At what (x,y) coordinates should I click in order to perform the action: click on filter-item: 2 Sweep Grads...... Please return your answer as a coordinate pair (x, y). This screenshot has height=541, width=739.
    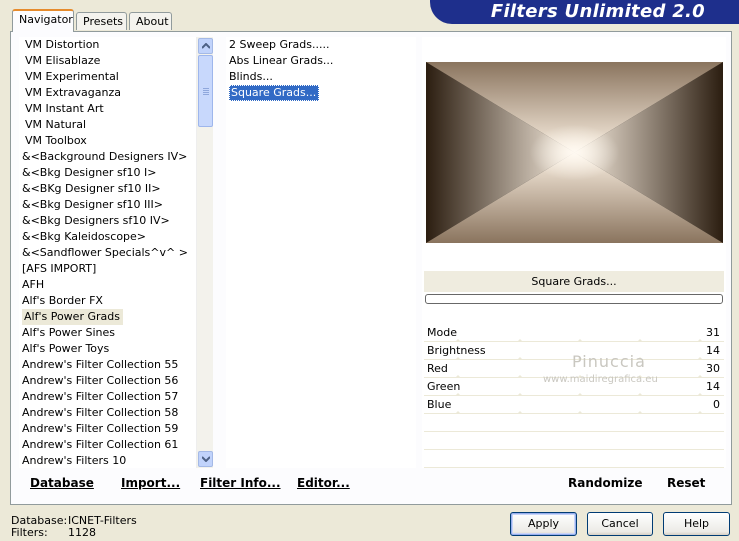
    Looking at the image, I should click on (321, 45).